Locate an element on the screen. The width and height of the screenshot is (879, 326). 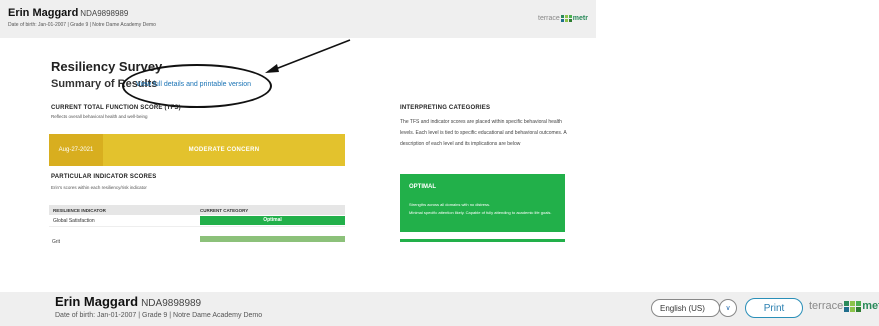
student-id-small: NDA9898989 is located at coordinates (104, 13).